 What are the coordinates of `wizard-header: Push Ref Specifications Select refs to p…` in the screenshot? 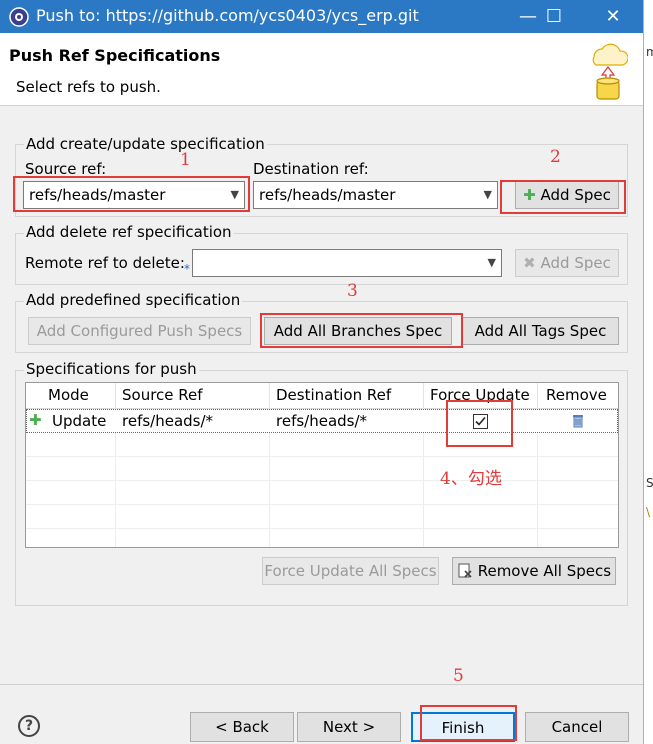 It's located at (321, 69).